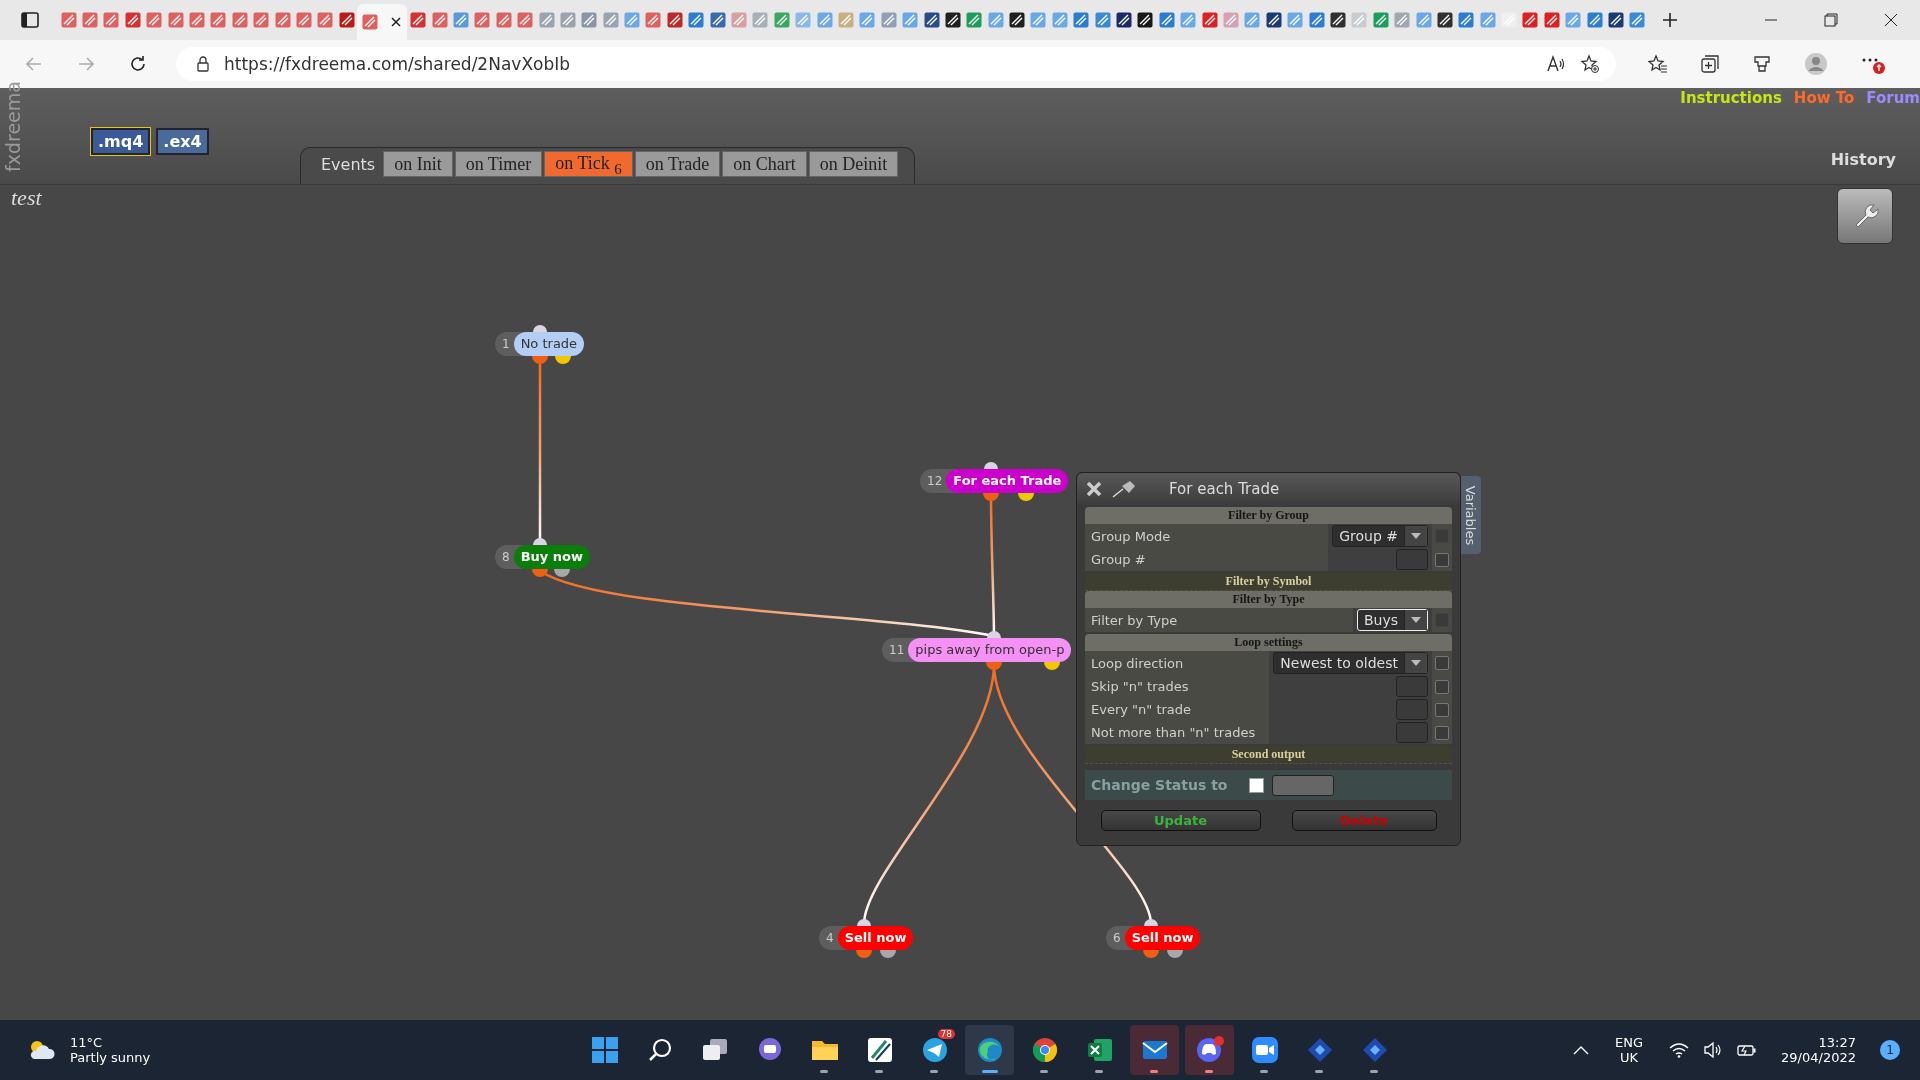 The width and height of the screenshot is (1920, 1080). I want to click on section-heading: Loop settings, so click(1268, 642).